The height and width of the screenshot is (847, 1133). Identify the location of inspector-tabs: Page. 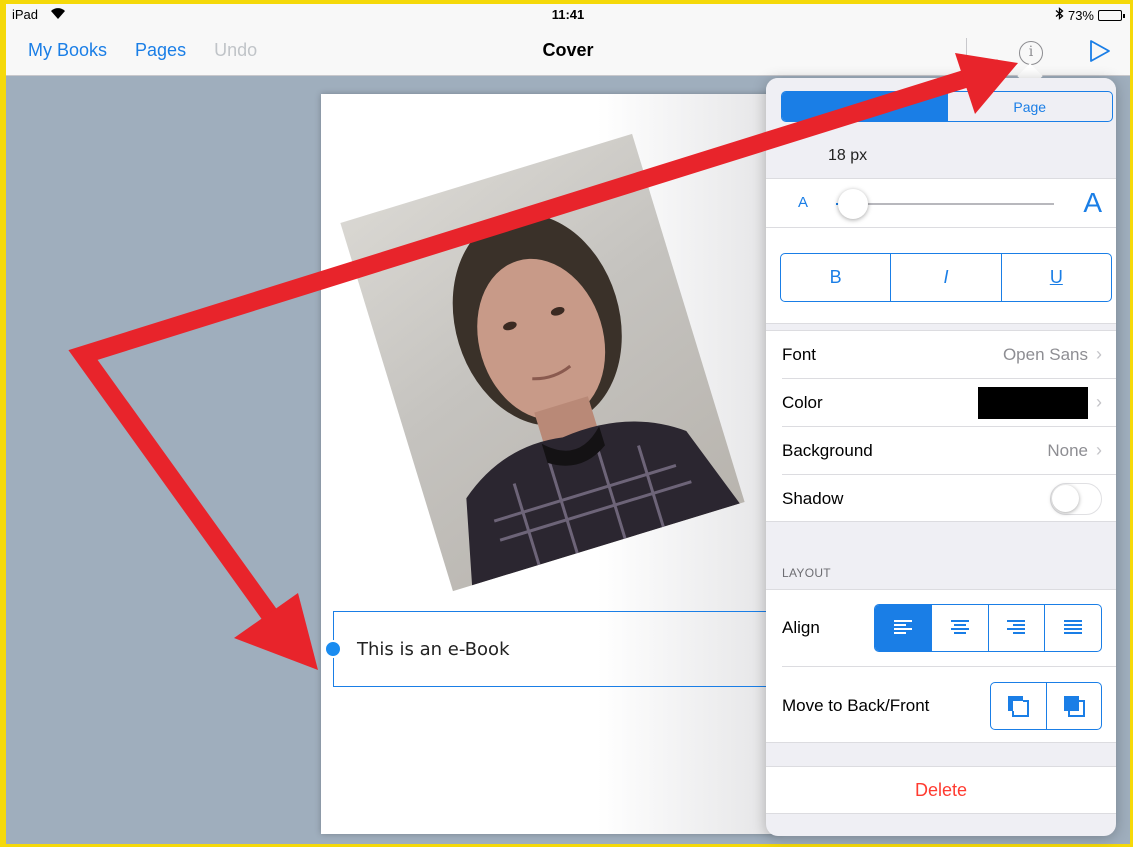
(947, 106).